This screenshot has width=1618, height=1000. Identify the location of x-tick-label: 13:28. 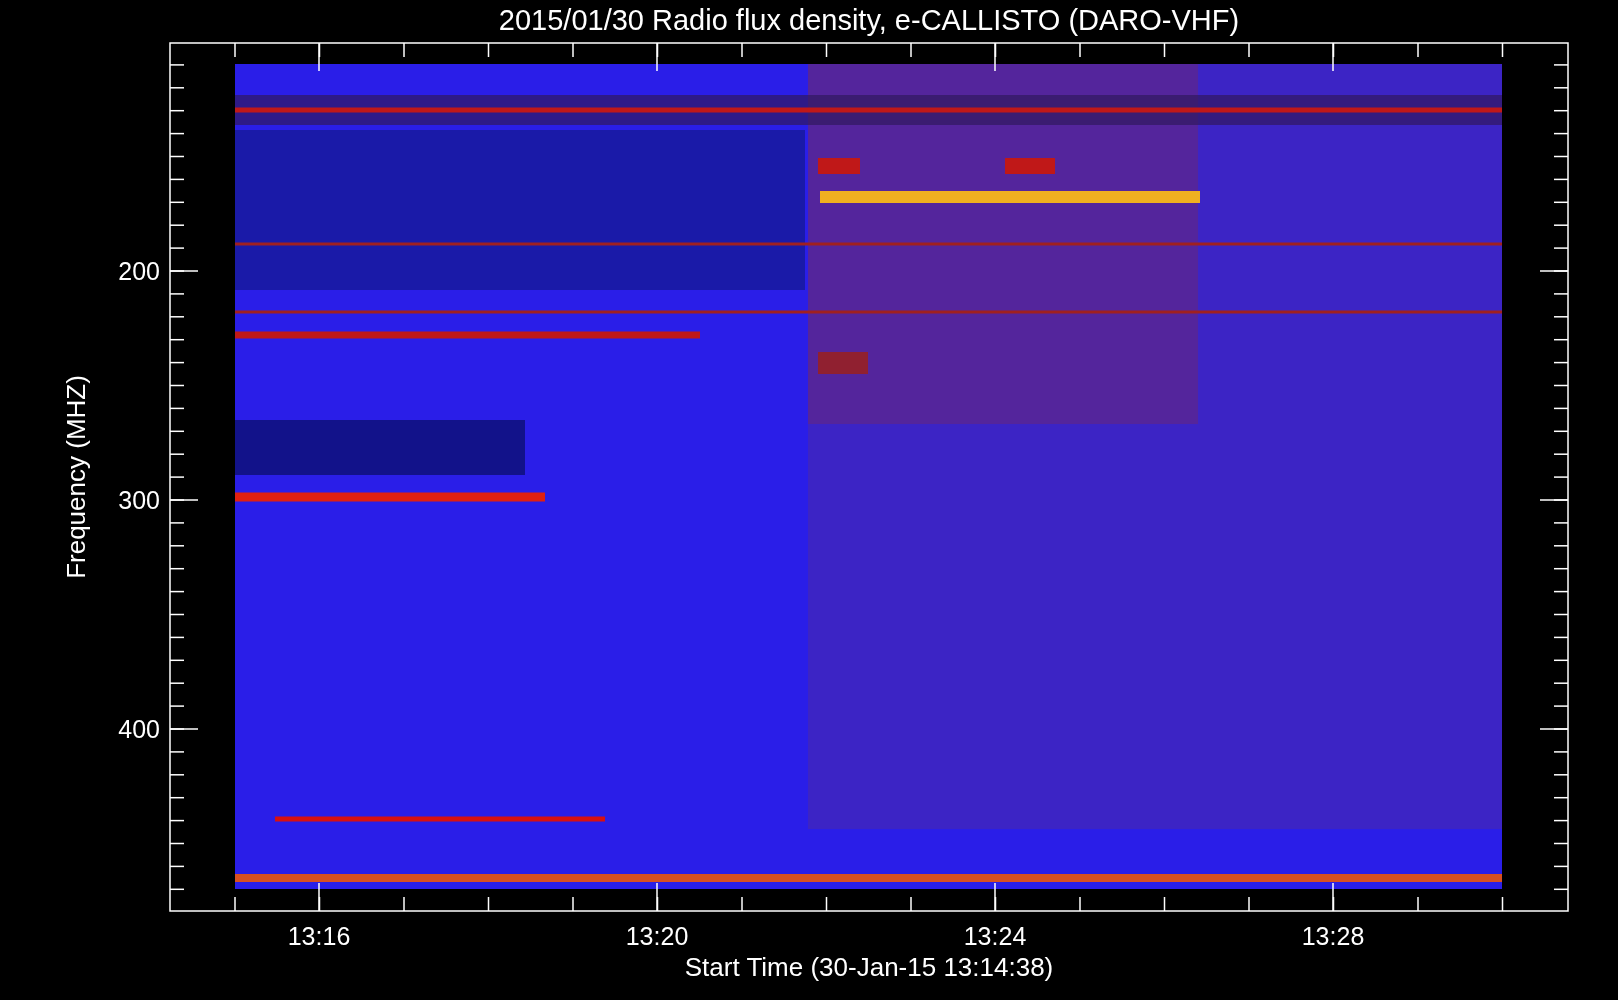
(1333, 936).